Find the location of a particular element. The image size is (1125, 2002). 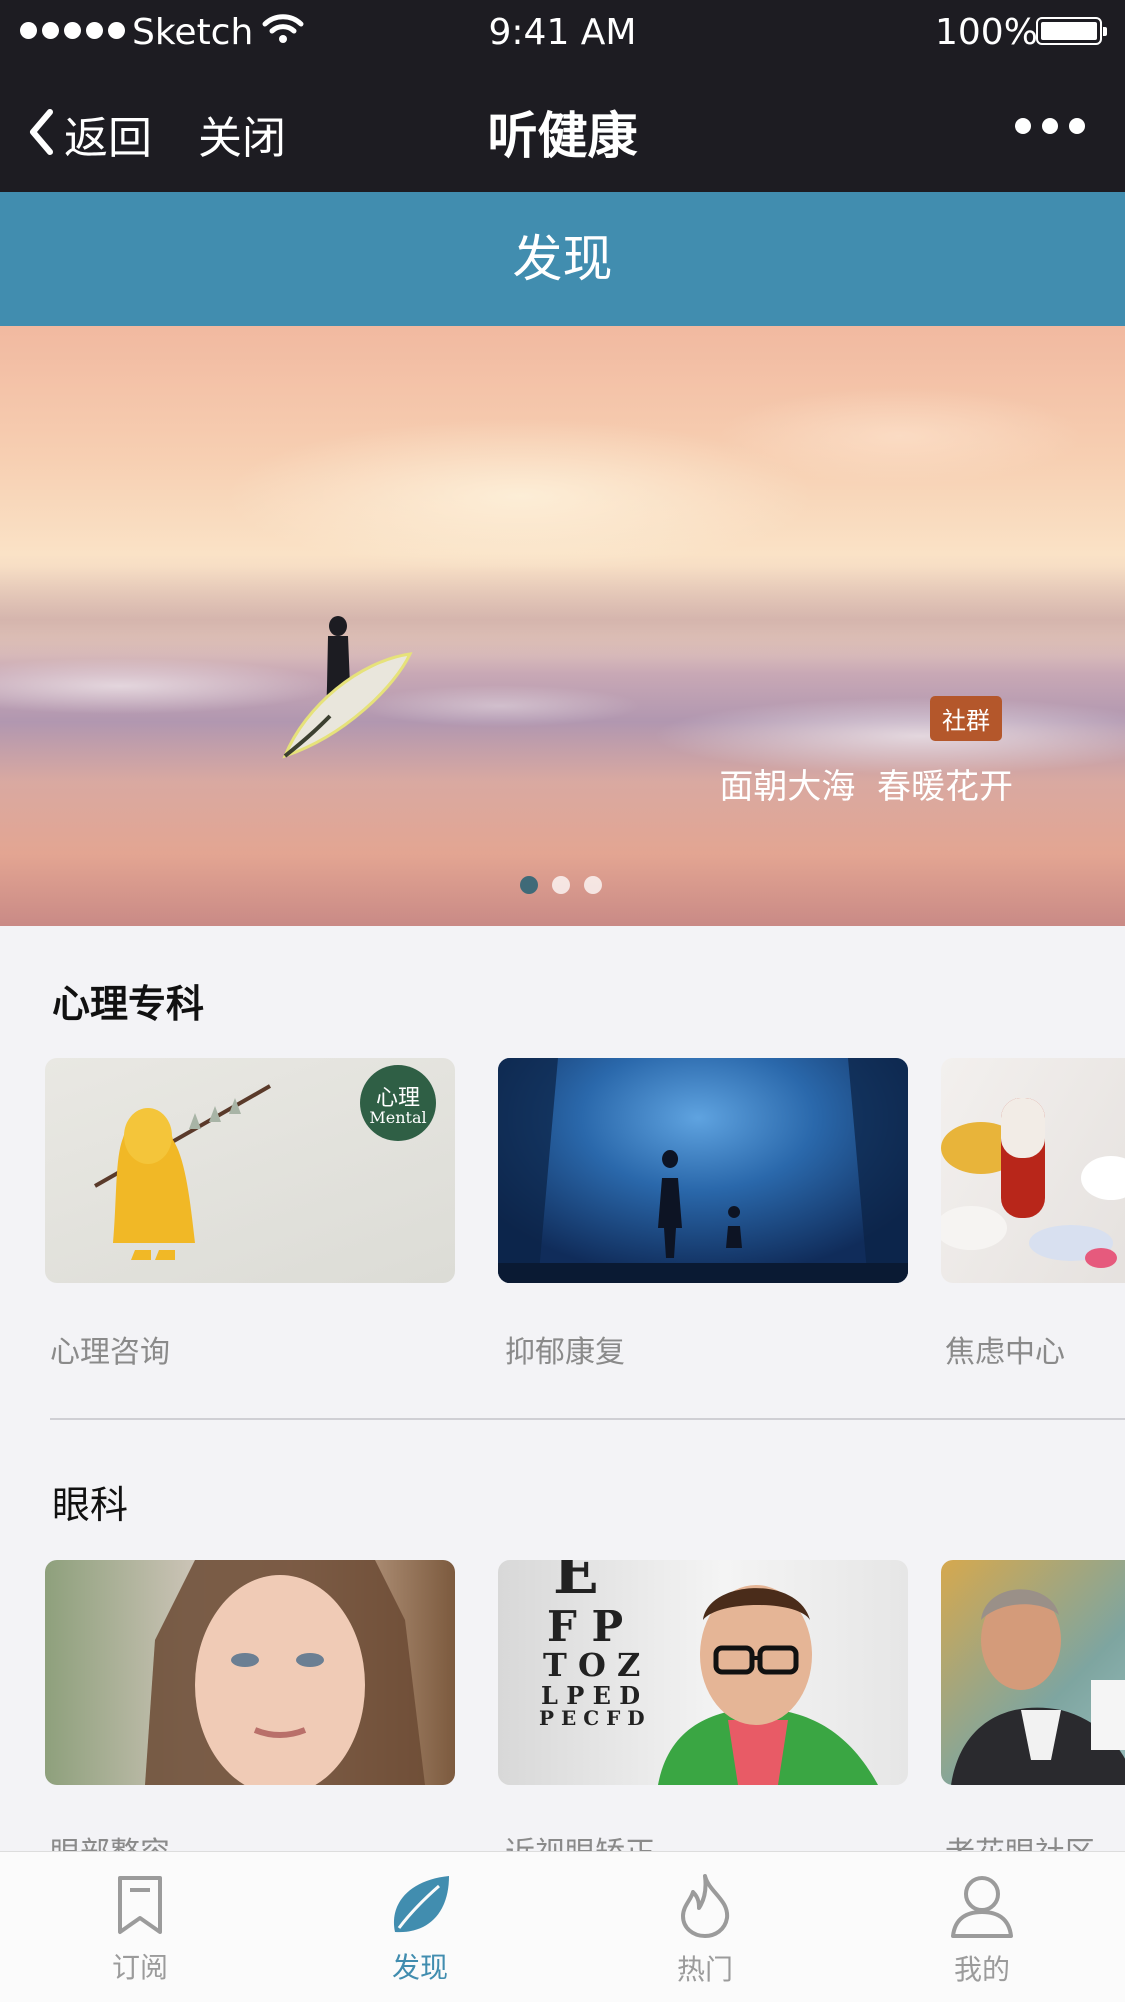

pills-illustration is located at coordinates (1033, 1183).